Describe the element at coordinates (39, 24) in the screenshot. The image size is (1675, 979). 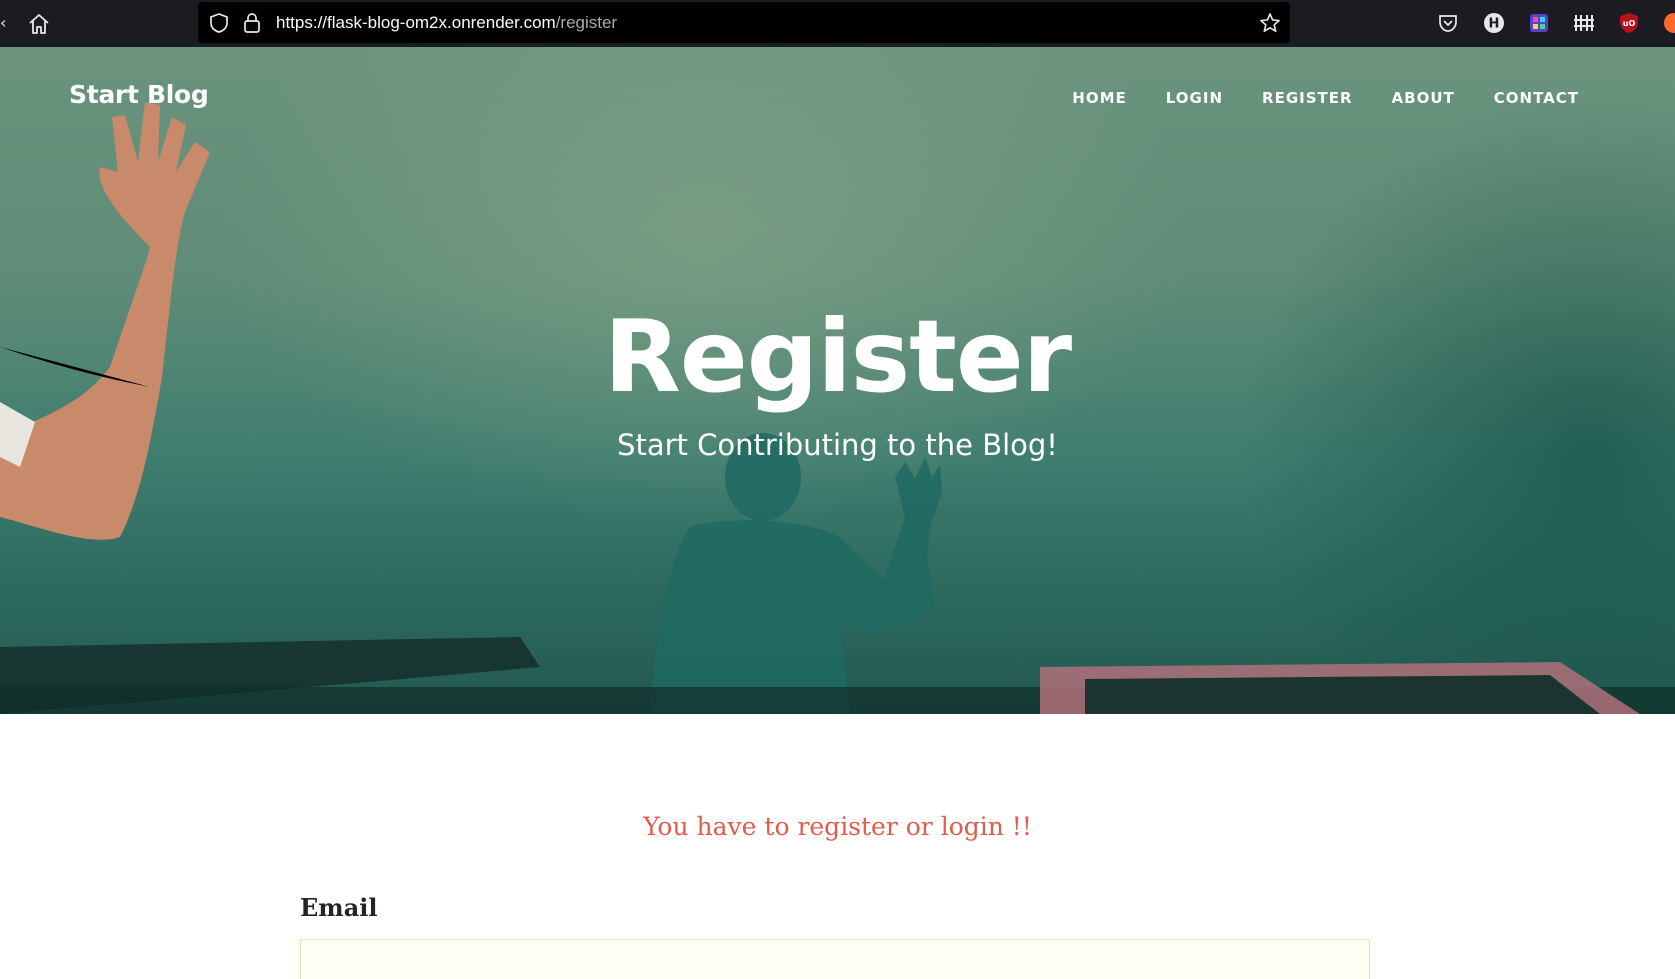
I see `home-icon` at that location.